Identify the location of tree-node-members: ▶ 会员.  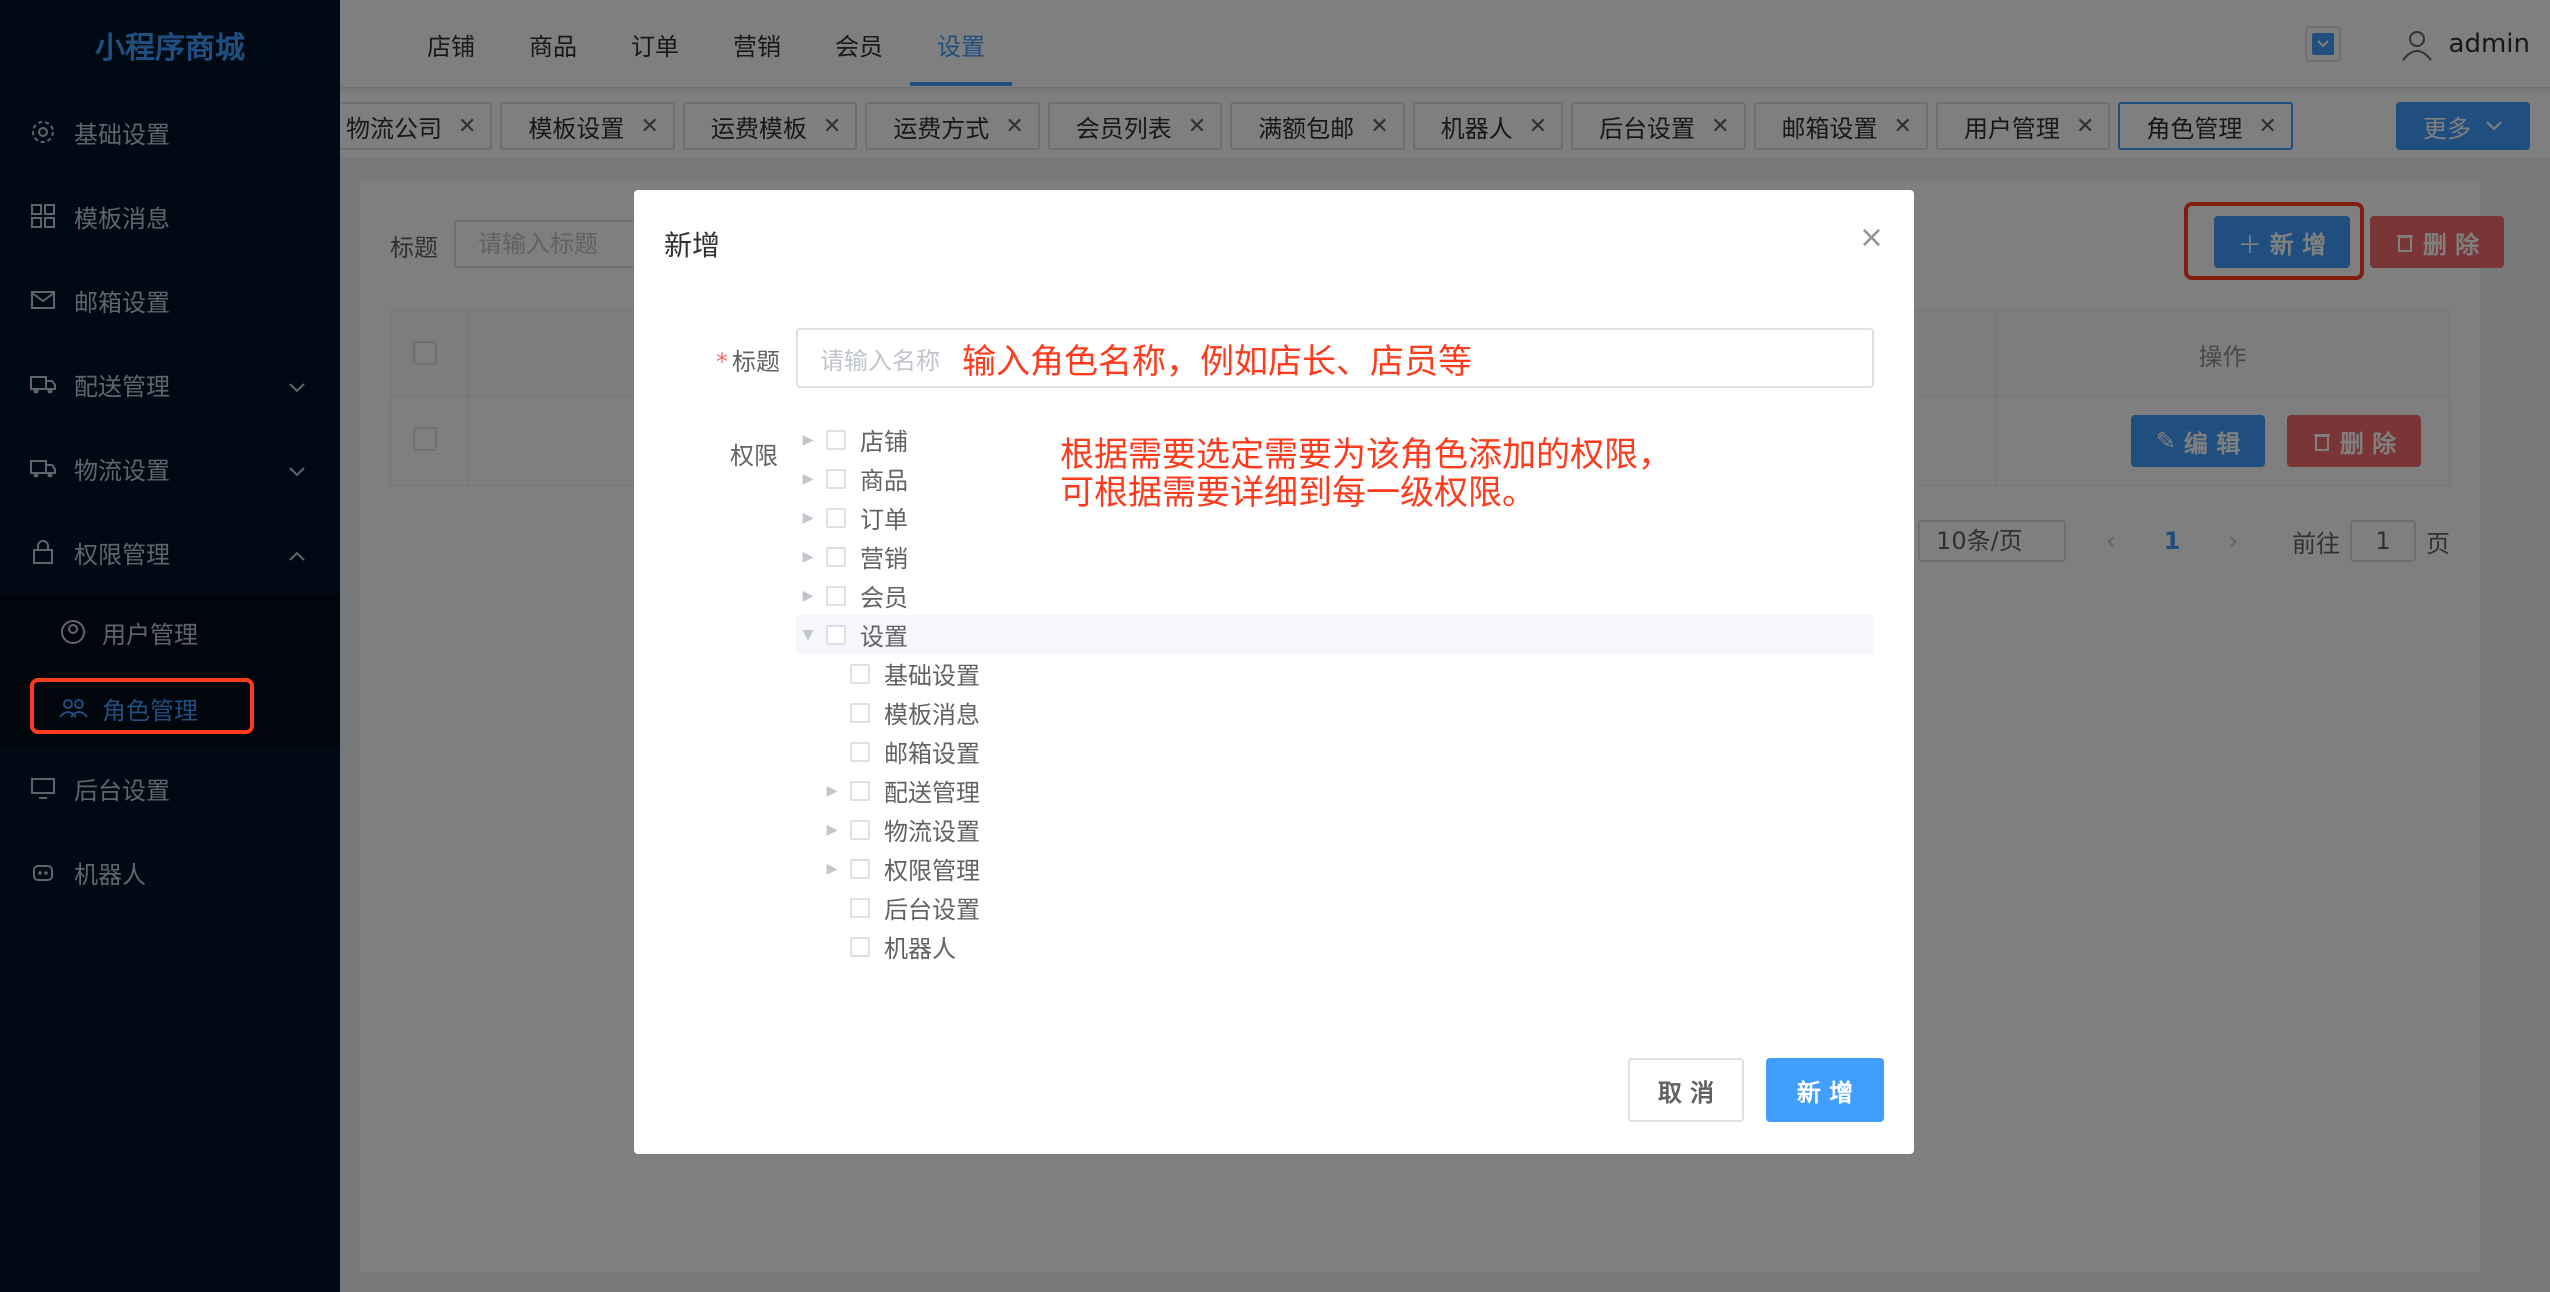
(1335, 595).